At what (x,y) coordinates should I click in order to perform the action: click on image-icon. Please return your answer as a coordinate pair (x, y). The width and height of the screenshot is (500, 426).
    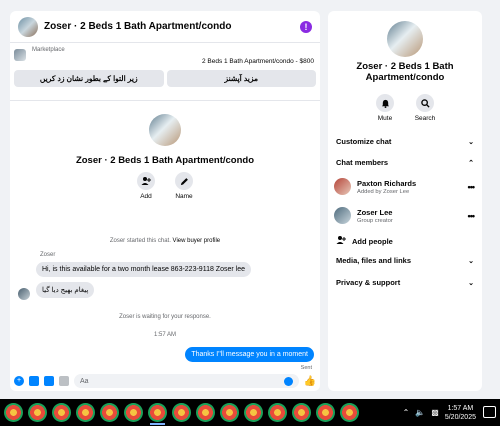
    Looking at the image, I should click on (34, 381).